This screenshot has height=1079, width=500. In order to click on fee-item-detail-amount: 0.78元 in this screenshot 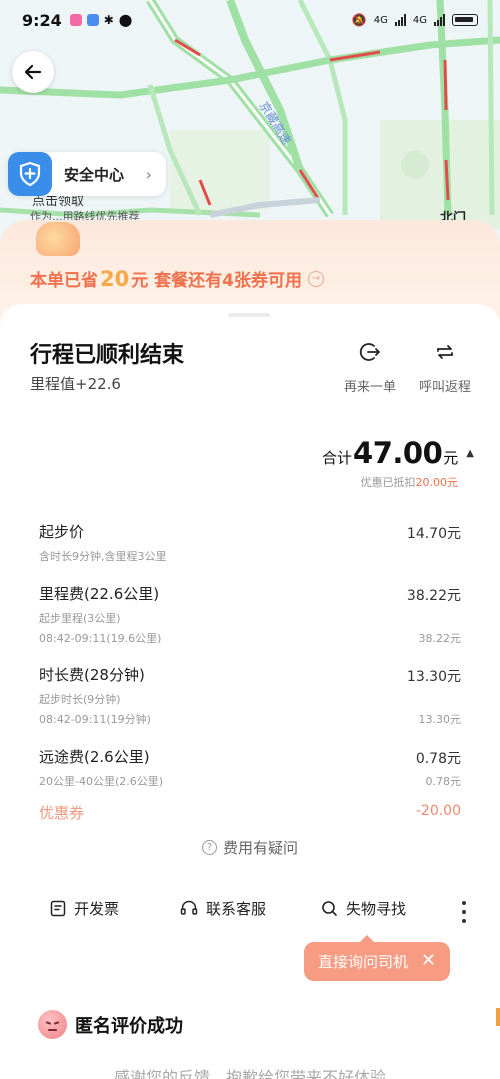, I will do `click(443, 781)`.